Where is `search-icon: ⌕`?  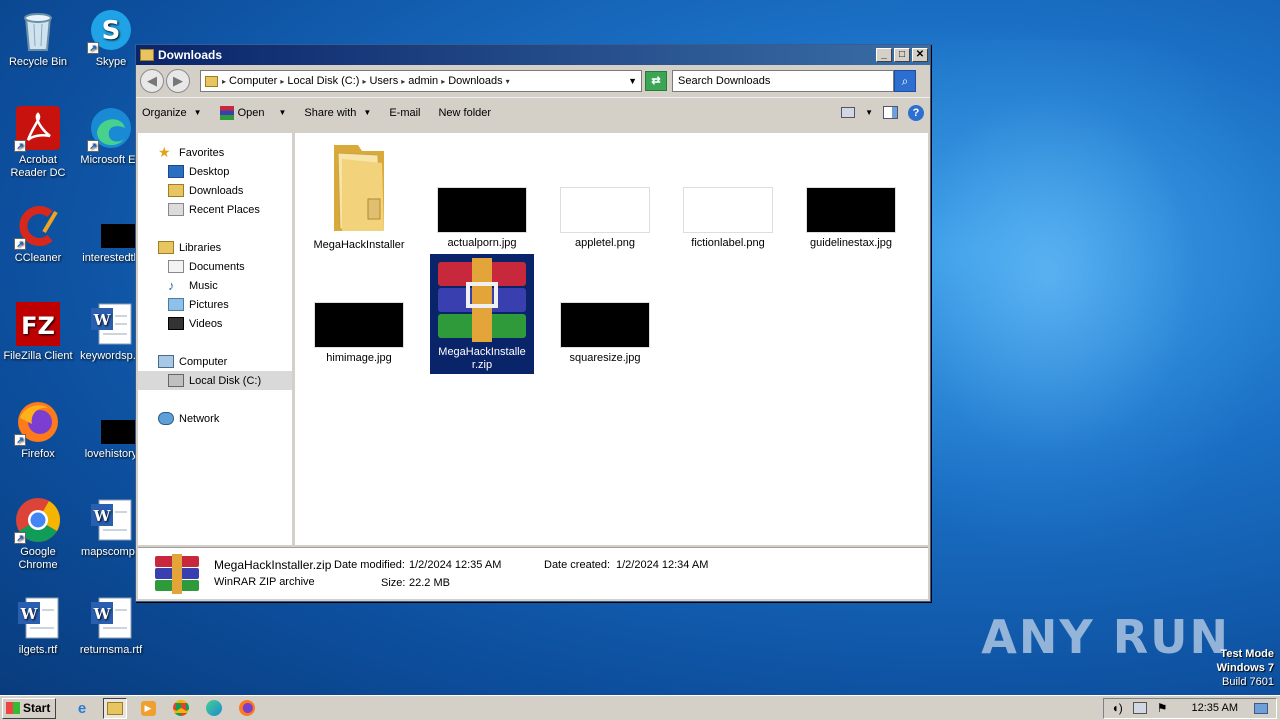
search-icon: ⌕ is located at coordinates (905, 81).